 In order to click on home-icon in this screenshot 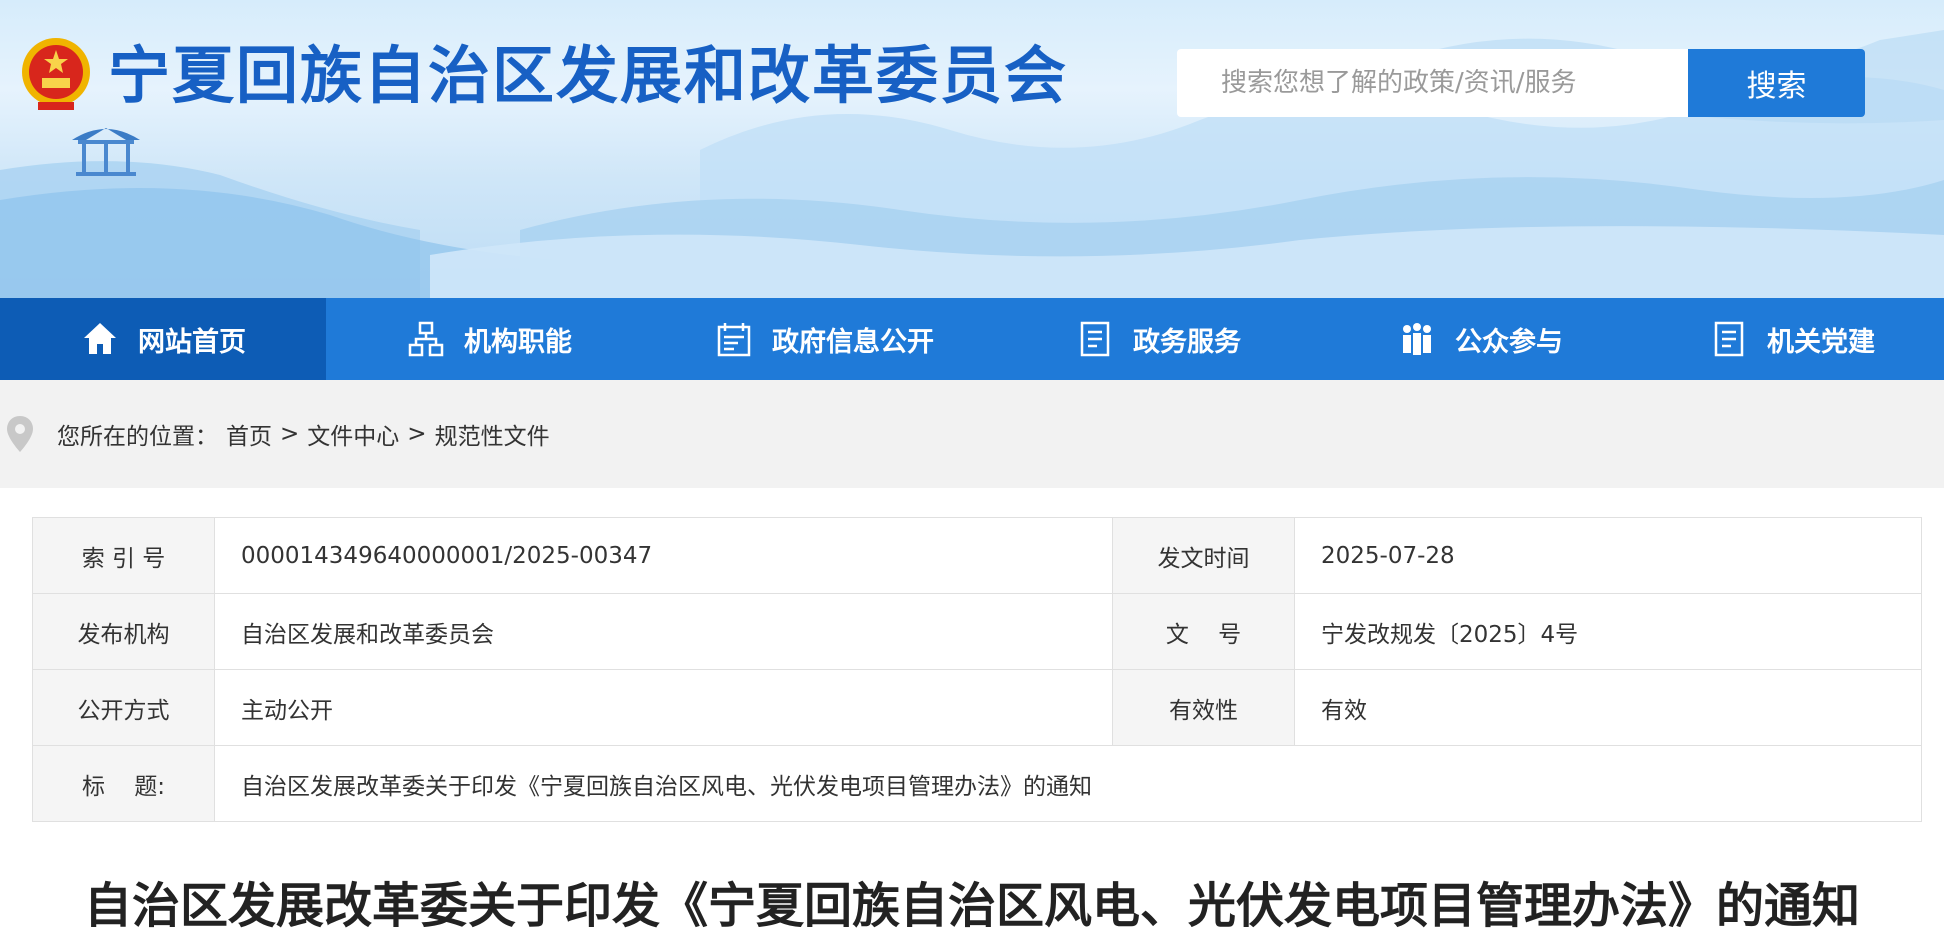, I will do `click(100, 338)`.